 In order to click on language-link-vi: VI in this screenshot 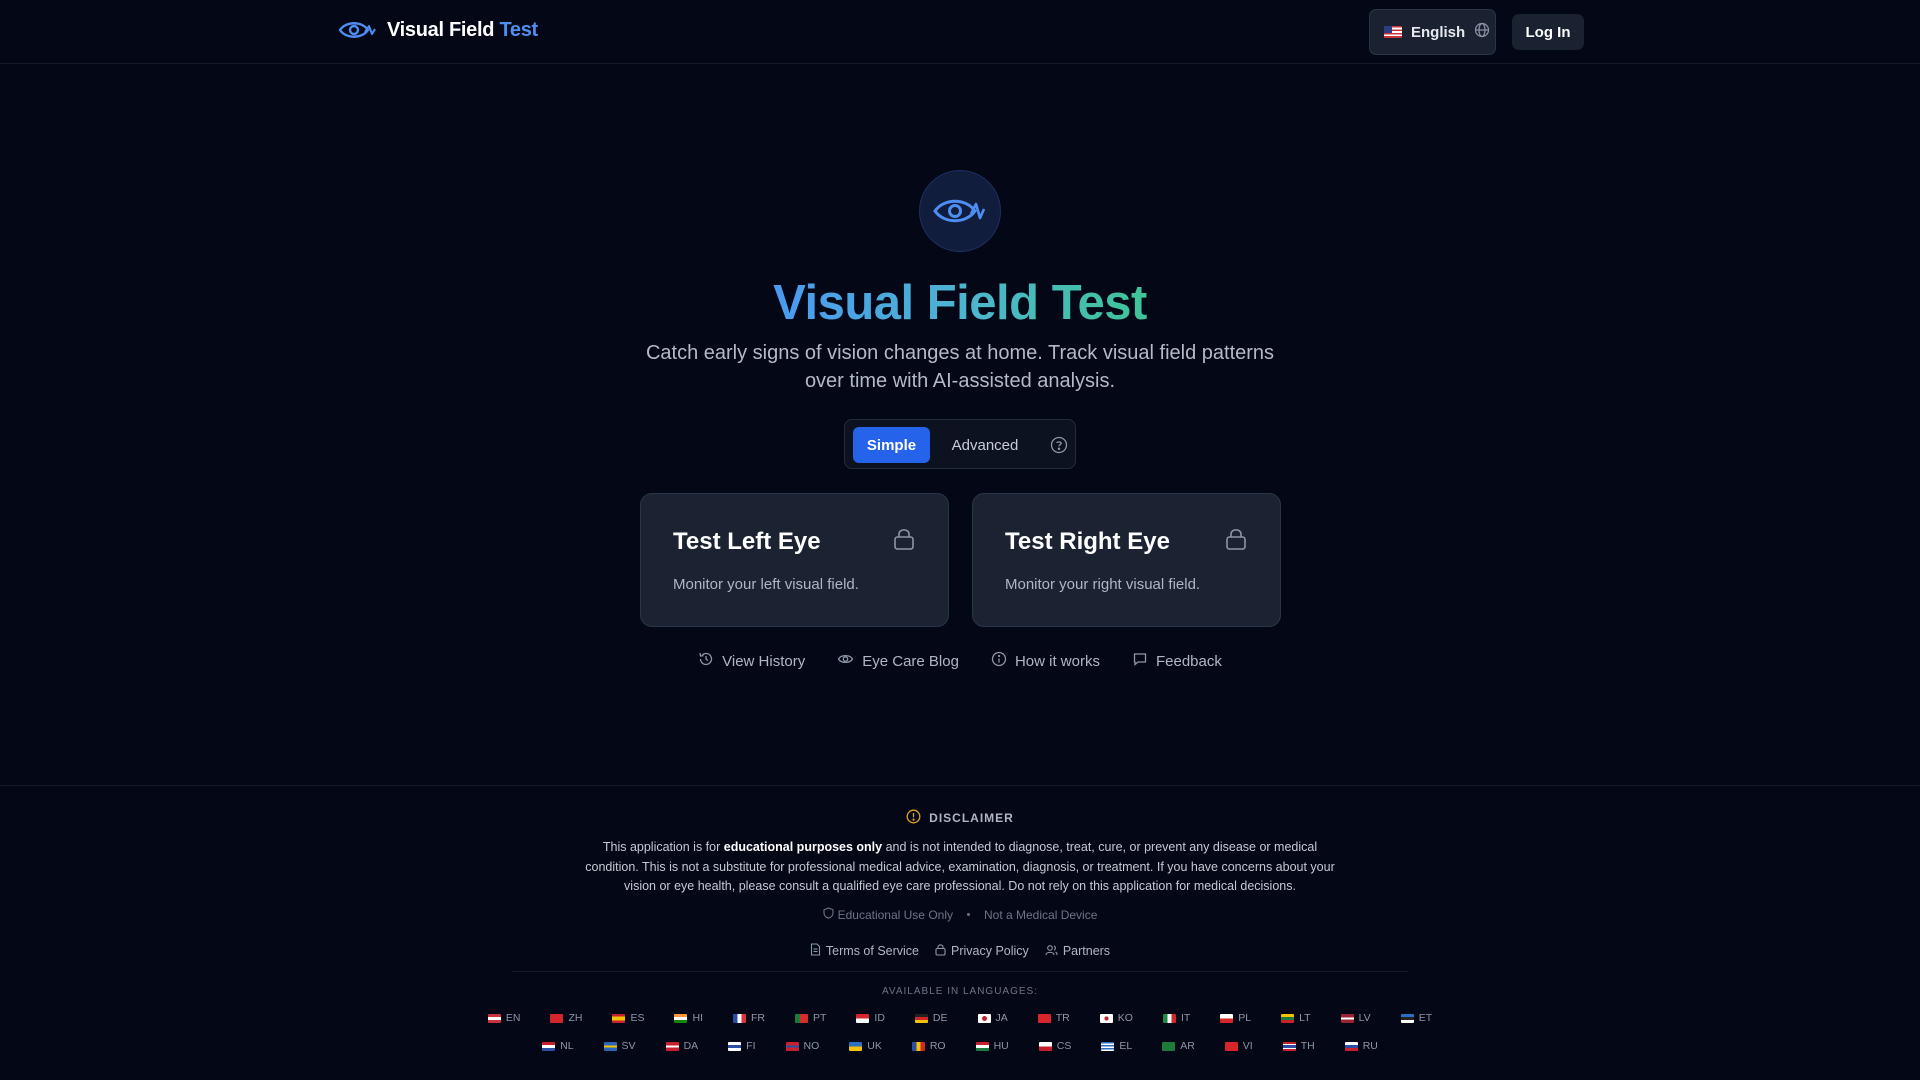, I will do `click(1239, 1046)`.